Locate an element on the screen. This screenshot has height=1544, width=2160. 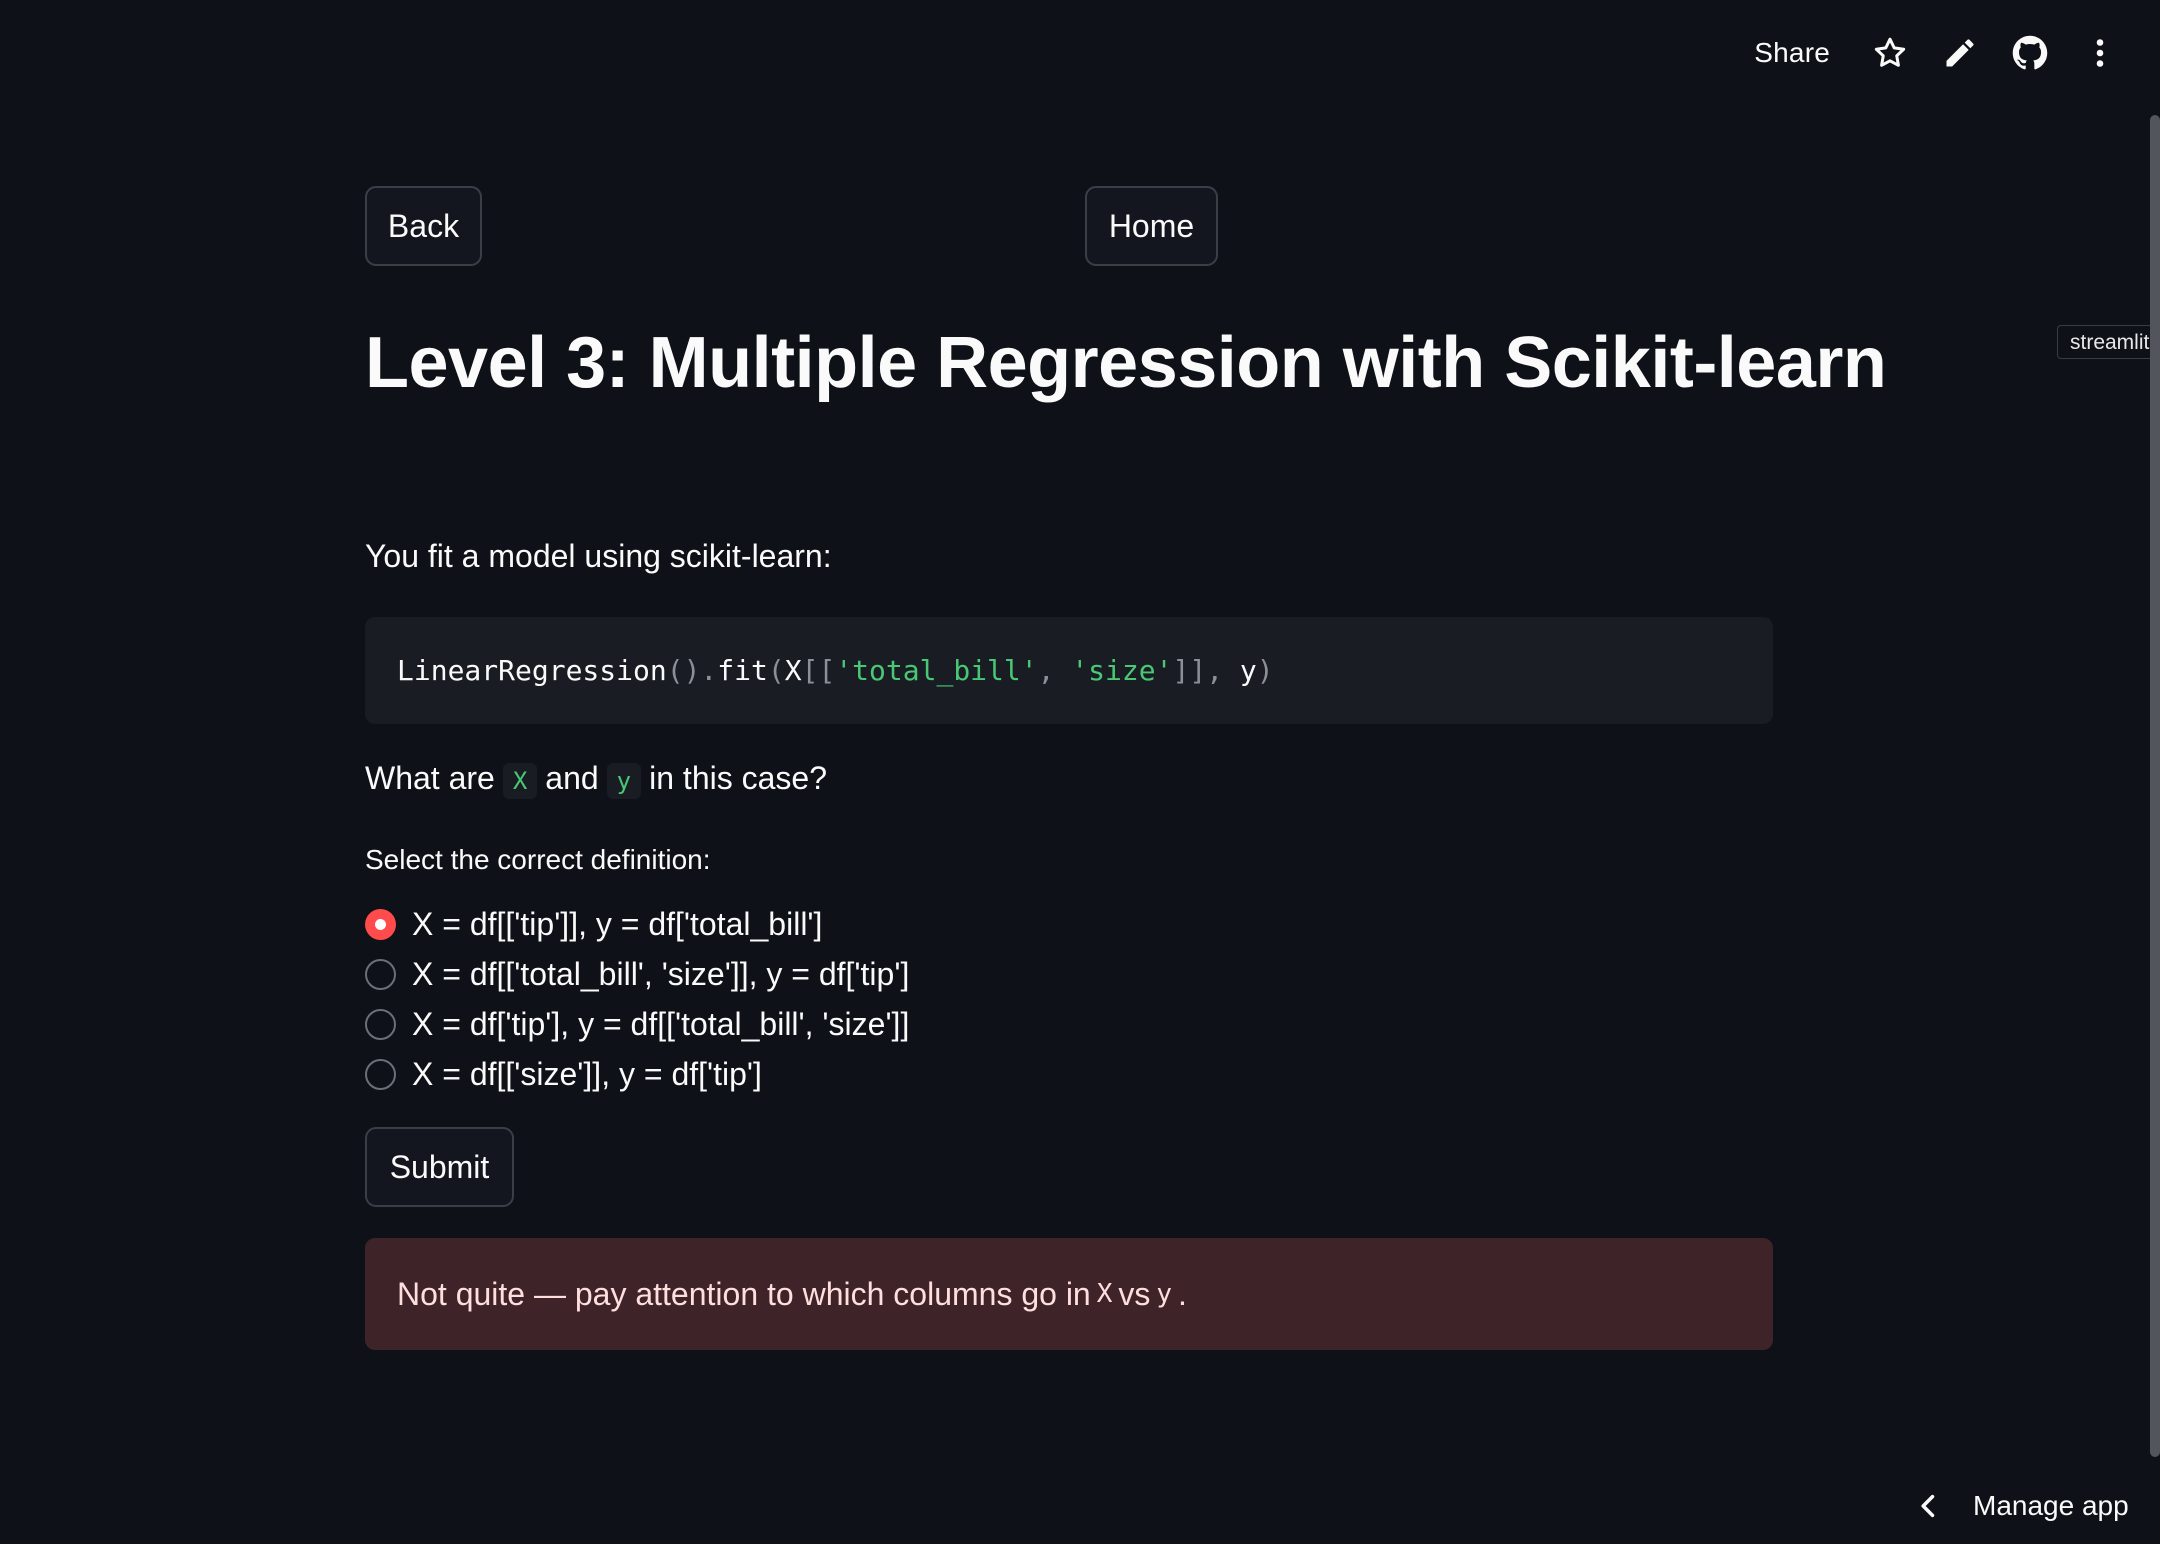
code-token: ( is located at coordinates (776, 670).